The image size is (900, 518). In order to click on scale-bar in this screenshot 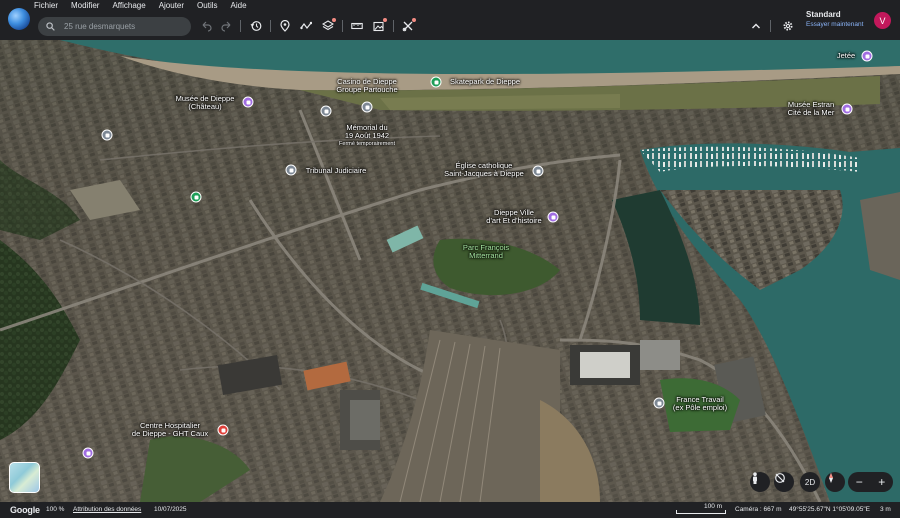, I will do `click(701, 512)`.